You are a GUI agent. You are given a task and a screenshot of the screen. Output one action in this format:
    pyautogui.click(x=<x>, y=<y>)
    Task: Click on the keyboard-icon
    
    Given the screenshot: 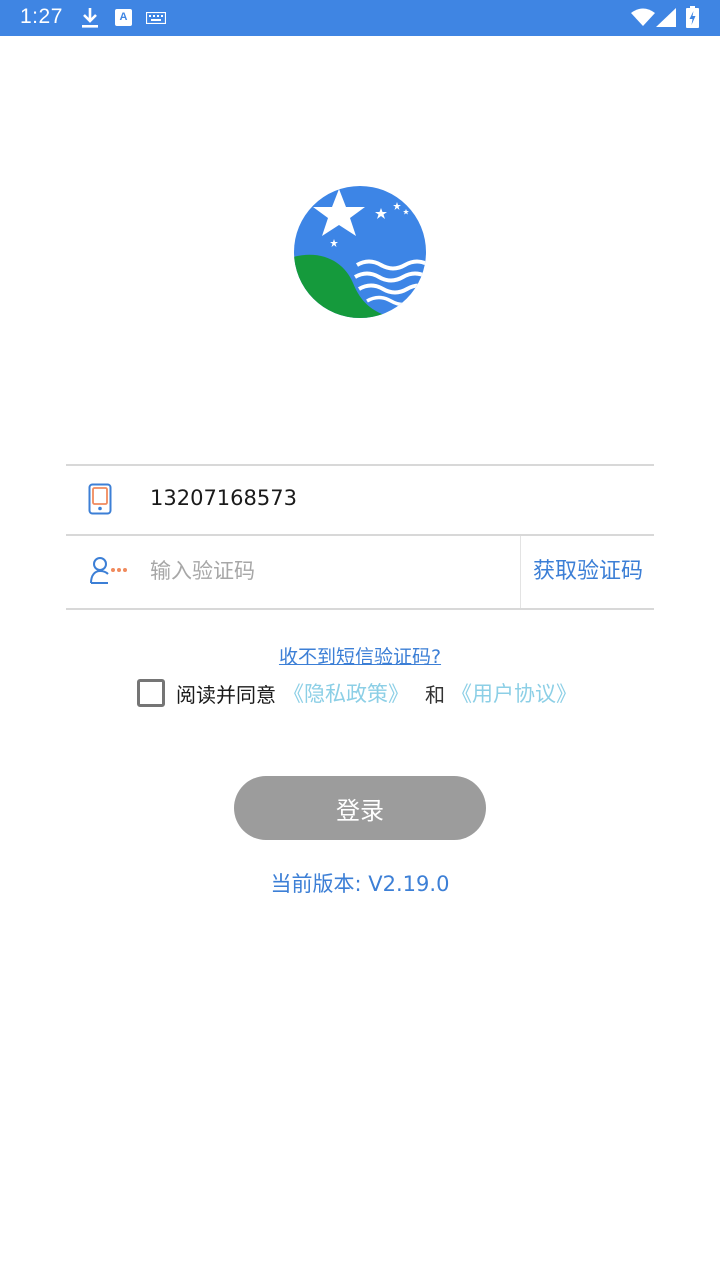 What is the action you would take?
    pyautogui.click(x=156, y=18)
    